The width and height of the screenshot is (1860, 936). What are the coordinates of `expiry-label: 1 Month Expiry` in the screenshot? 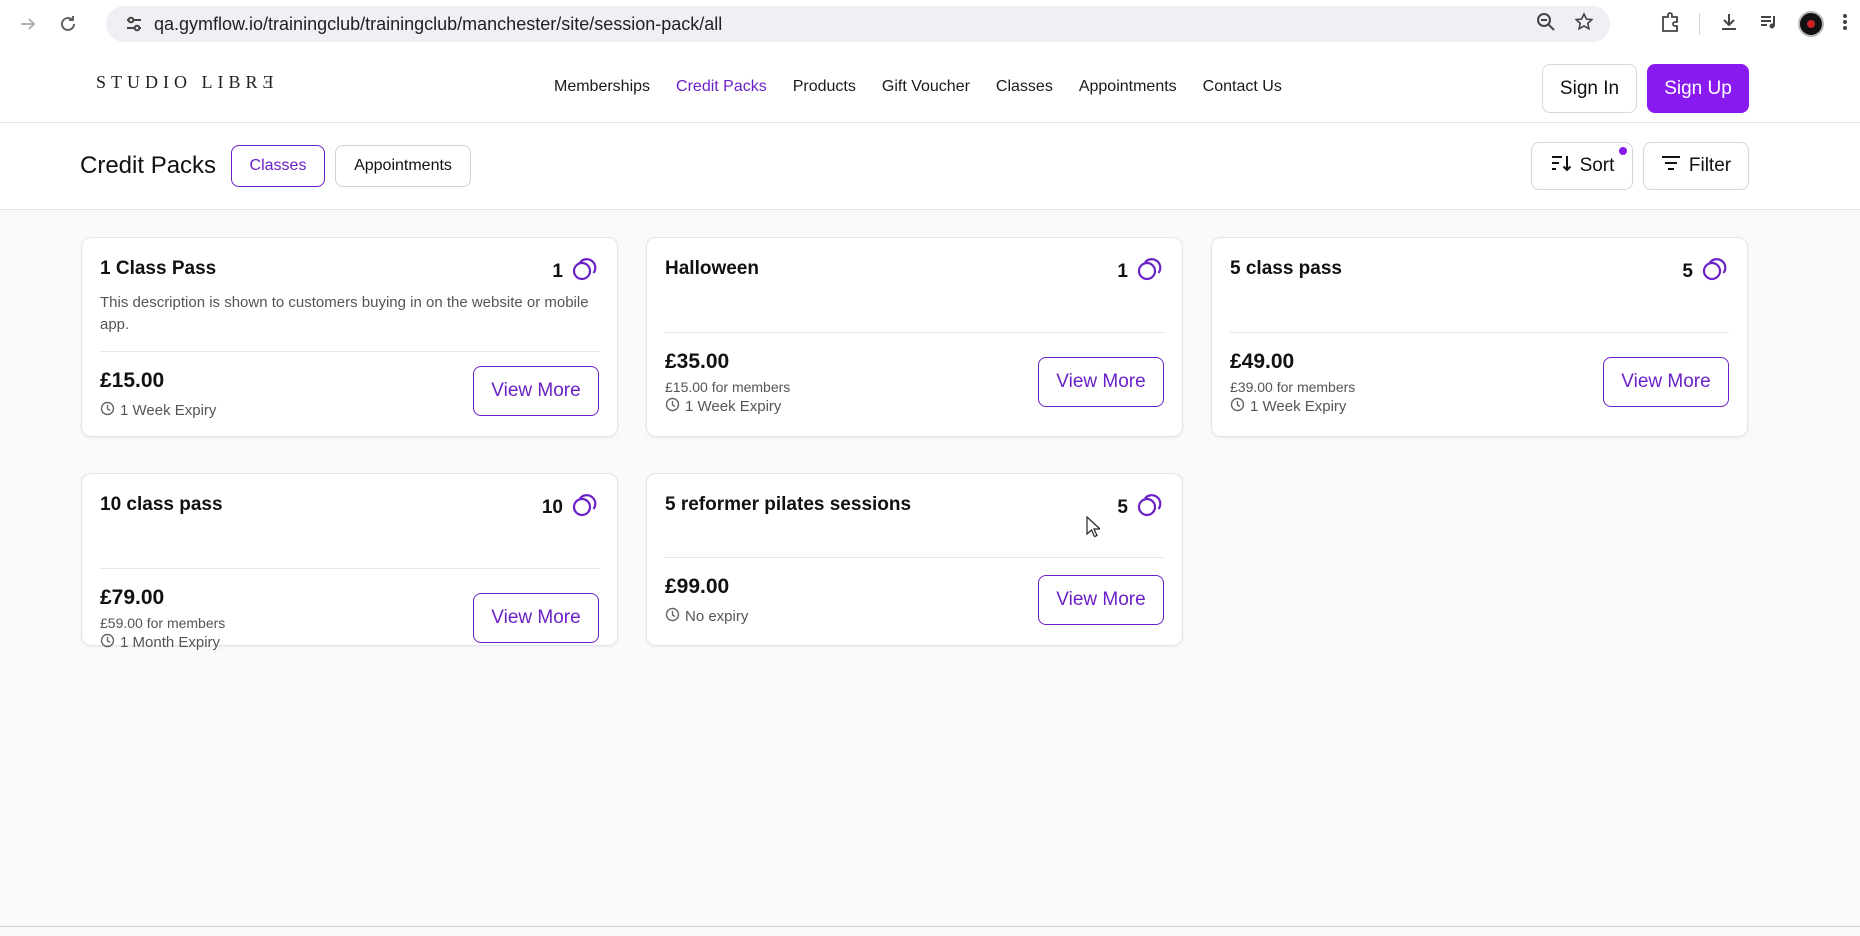 It's located at (170, 642).